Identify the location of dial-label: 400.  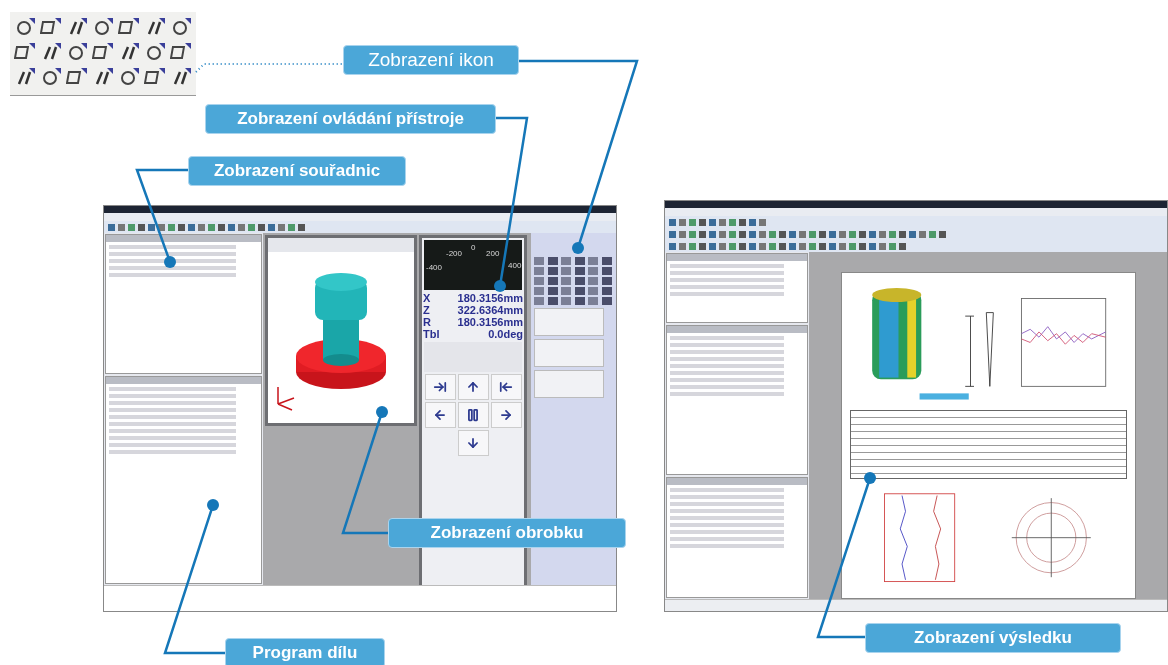
(515, 266).